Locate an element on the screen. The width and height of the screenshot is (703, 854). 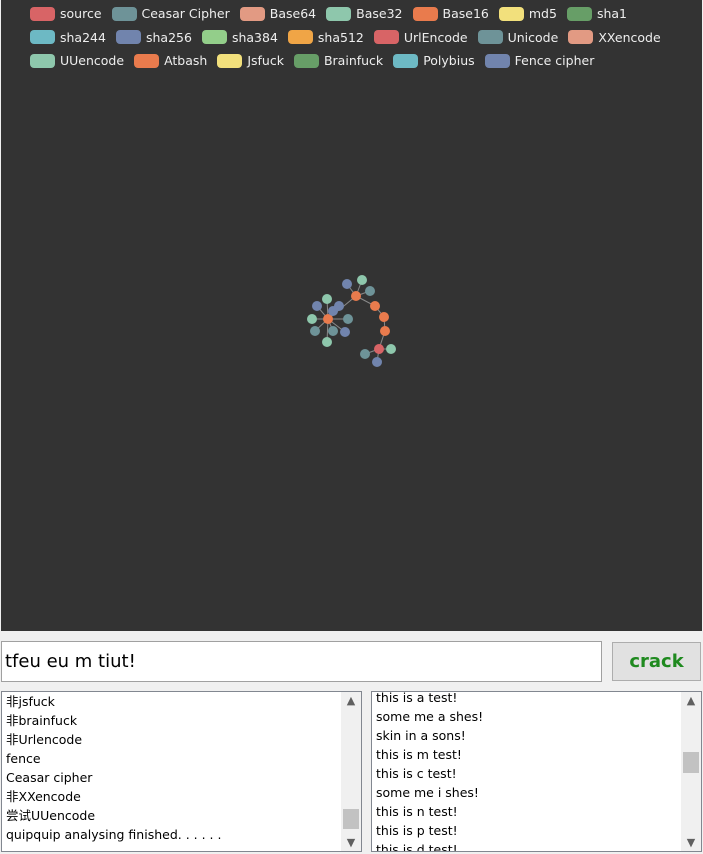
legend-label: Ceasar Cipher is located at coordinates (185, 13).